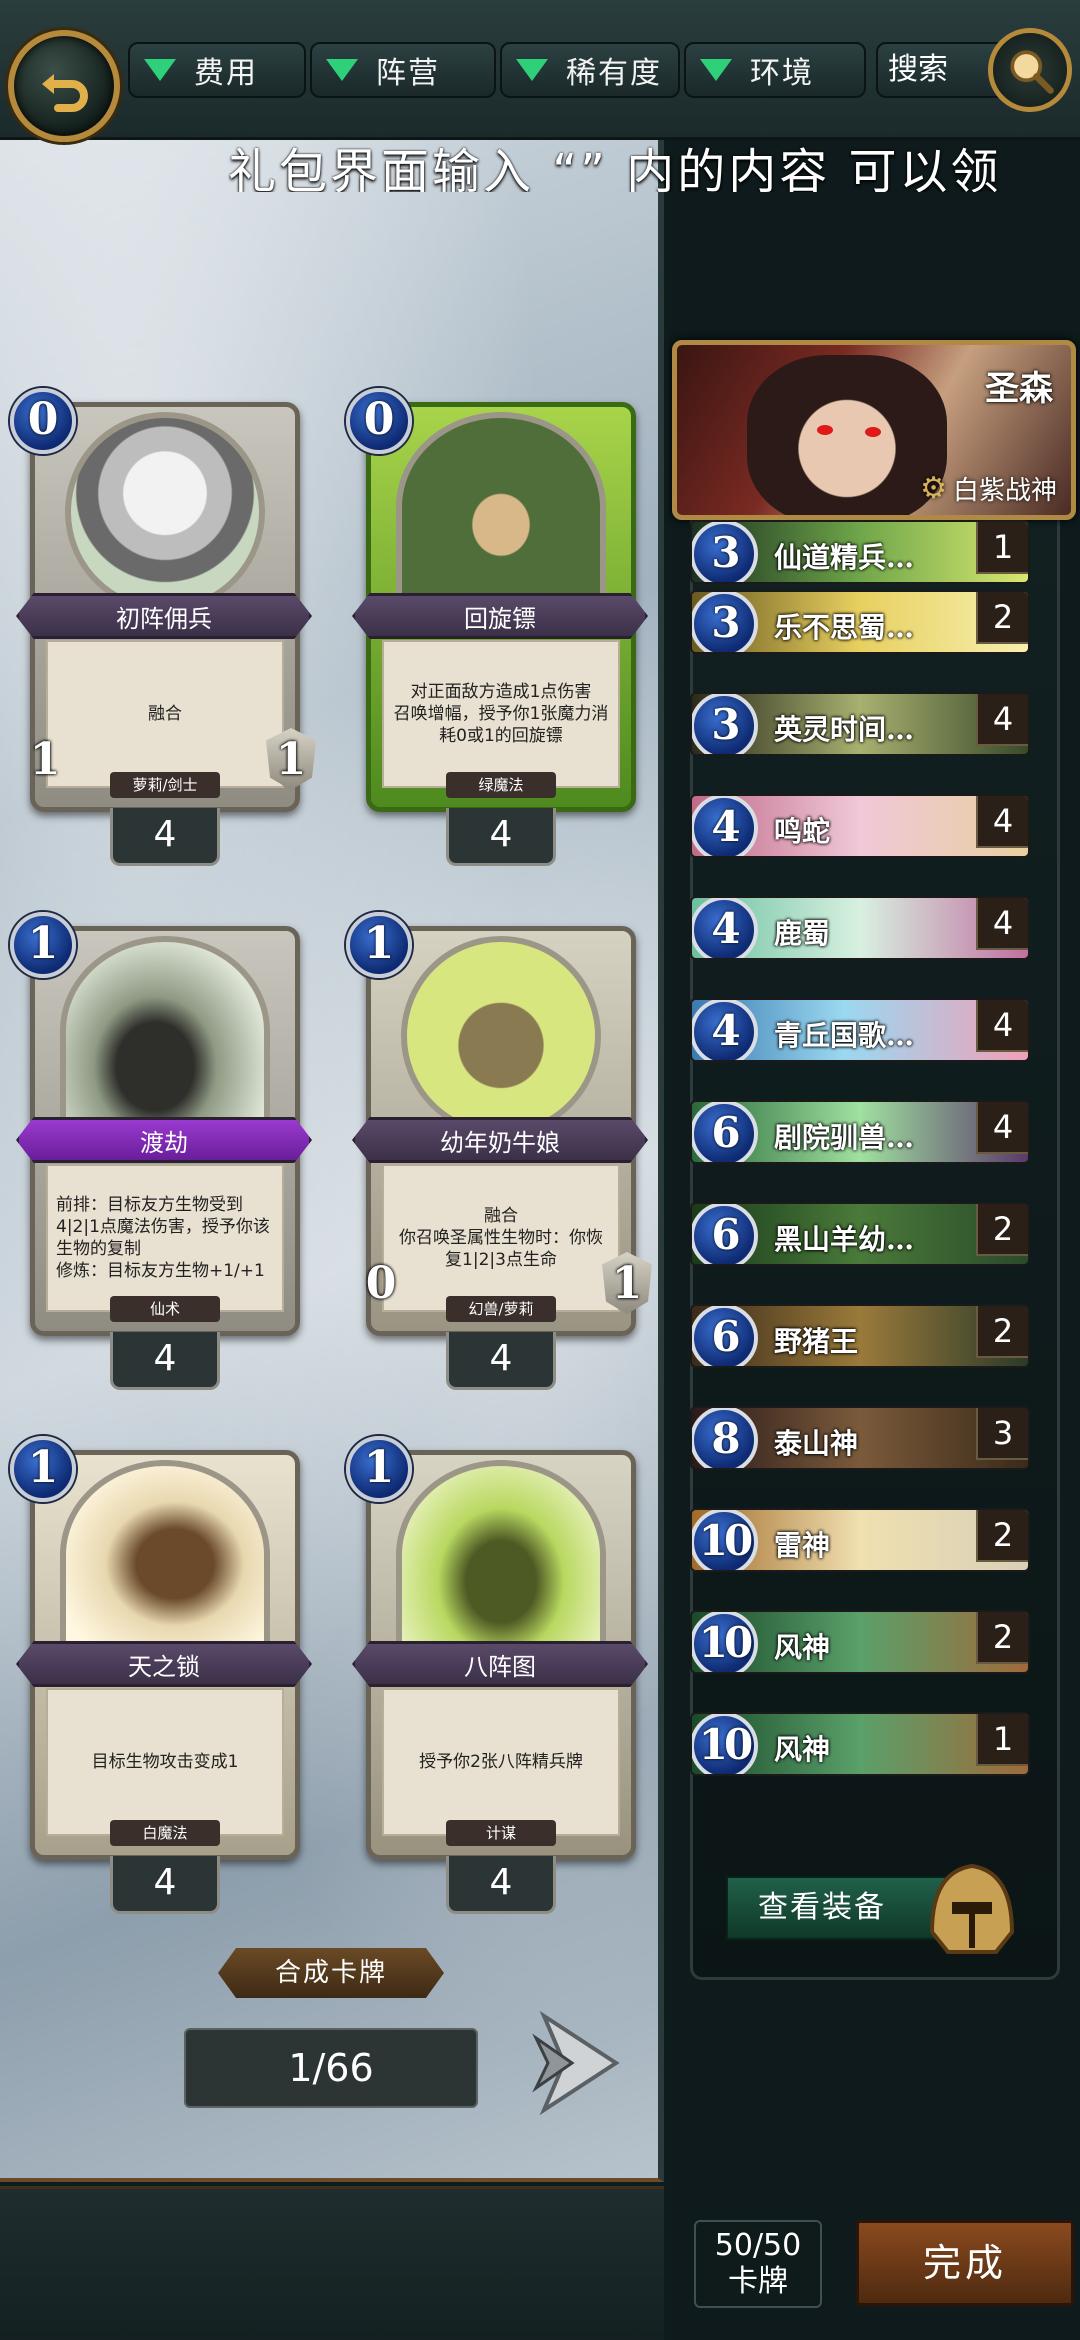 The width and height of the screenshot is (1080, 2340). Describe the element at coordinates (1019, 389) in the screenshot. I see `hero-name: 圣森` at that location.